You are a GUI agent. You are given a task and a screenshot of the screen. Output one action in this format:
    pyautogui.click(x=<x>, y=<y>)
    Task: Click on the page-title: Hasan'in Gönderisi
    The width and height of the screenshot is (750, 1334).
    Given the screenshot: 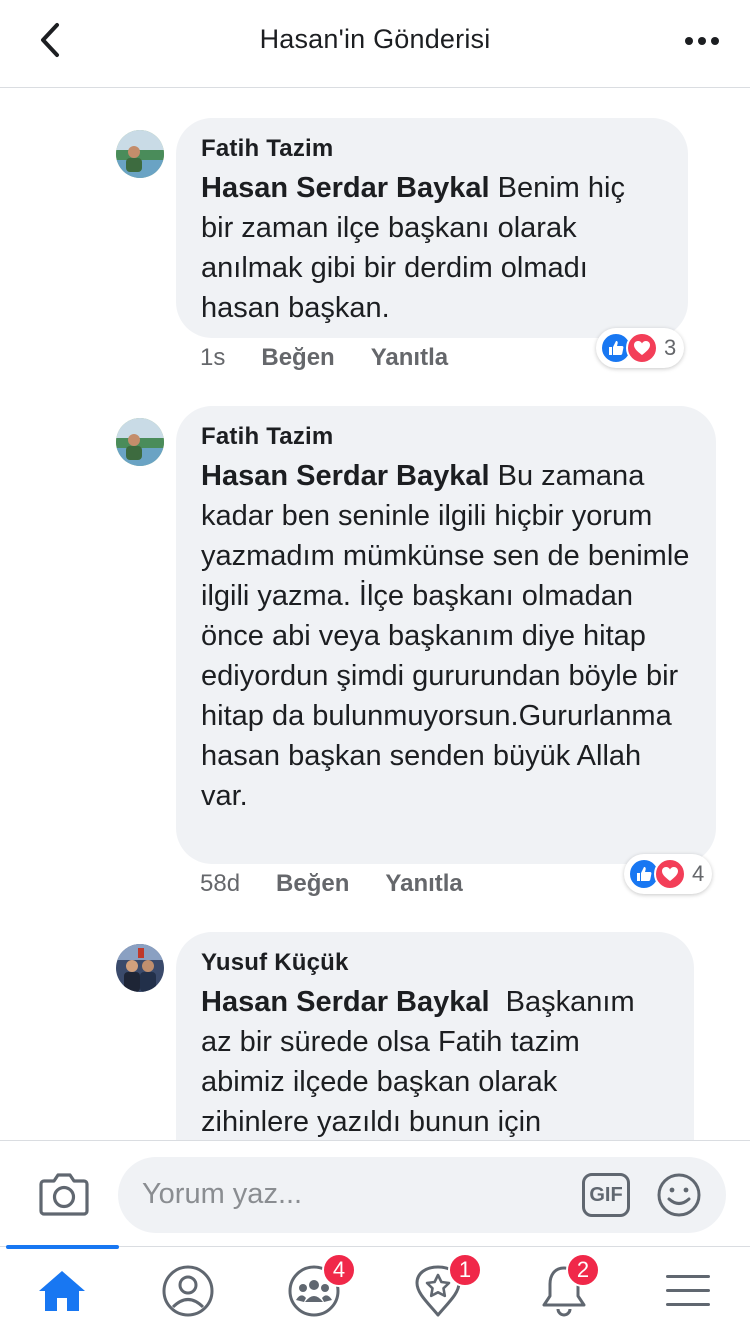 What is the action you would take?
    pyautogui.click(x=375, y=39)
    